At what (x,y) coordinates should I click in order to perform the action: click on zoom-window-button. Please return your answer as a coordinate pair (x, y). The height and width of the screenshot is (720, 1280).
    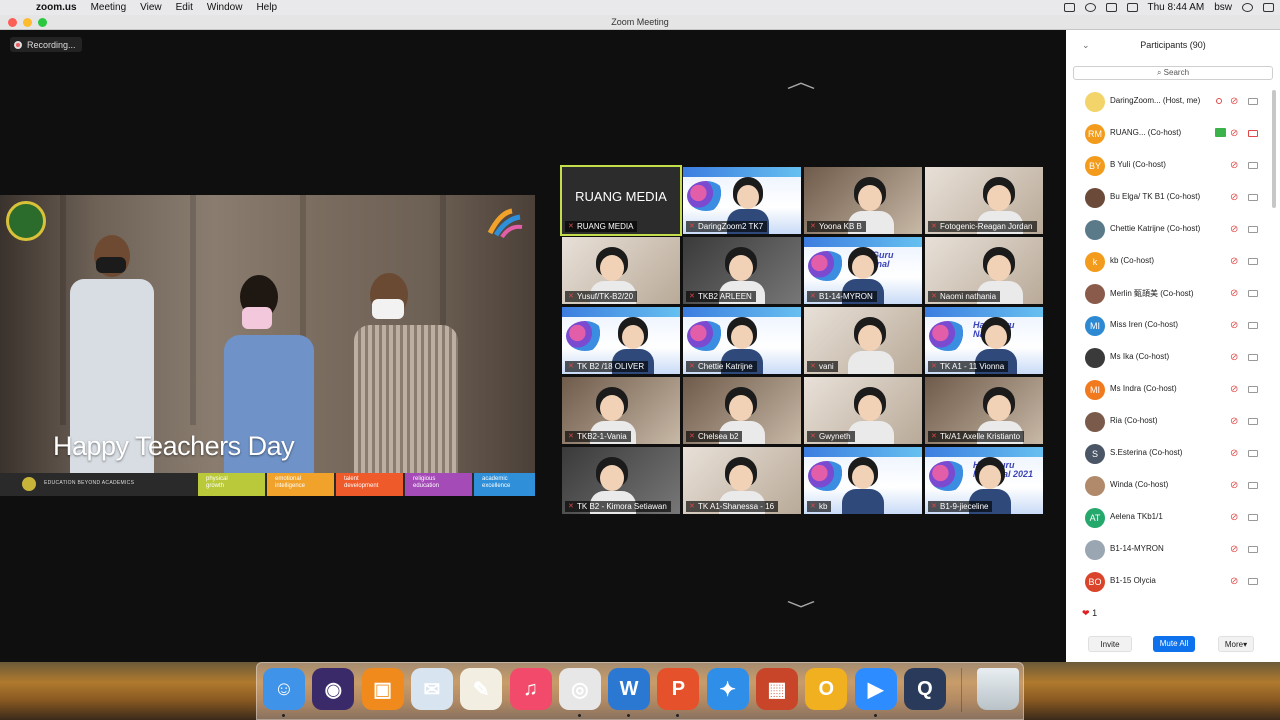
    Looking at the image, I should click on (42, 22).